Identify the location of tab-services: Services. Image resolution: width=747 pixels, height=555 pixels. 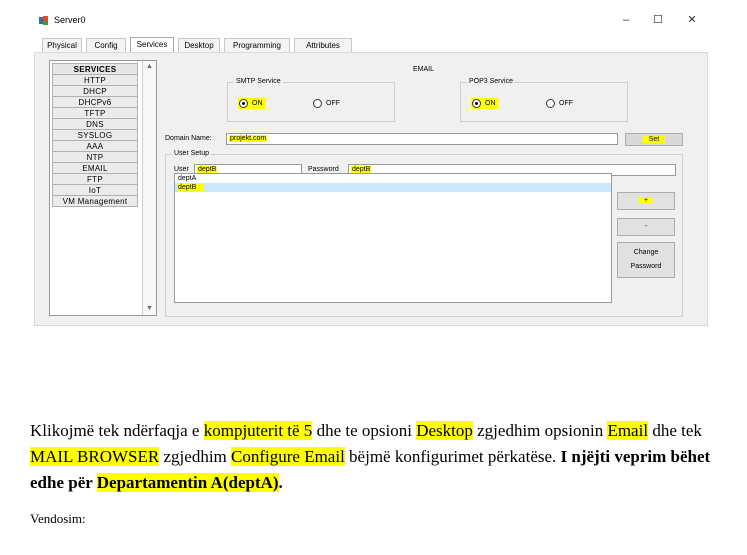
(152, 44).